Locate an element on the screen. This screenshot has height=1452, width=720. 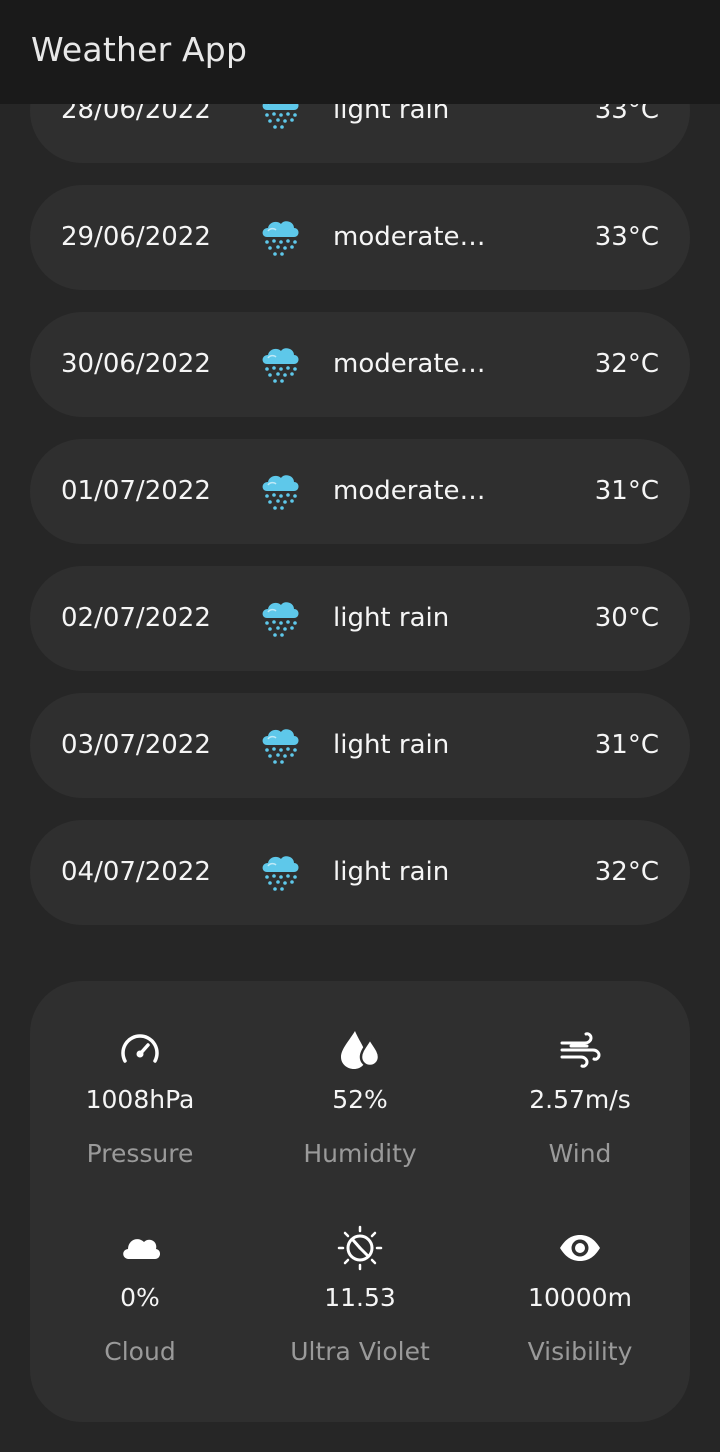
wind-icon is located at coordinates (580, 1050).